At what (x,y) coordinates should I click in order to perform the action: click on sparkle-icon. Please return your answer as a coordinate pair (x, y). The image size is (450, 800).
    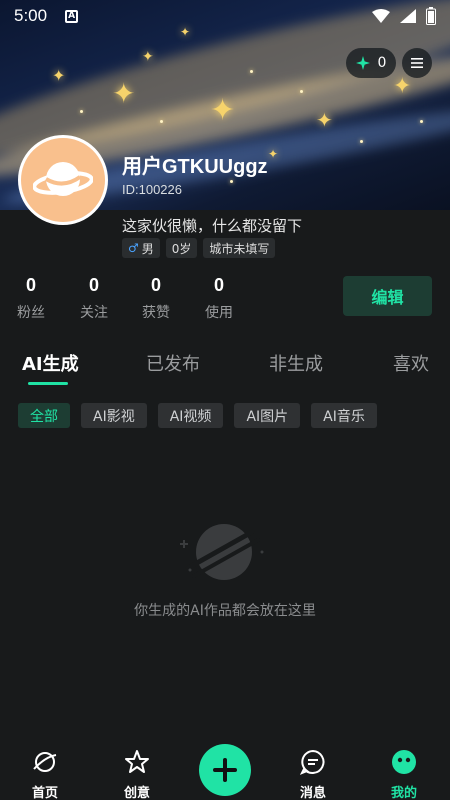
    Looking at the image, I should click on (362, 63).